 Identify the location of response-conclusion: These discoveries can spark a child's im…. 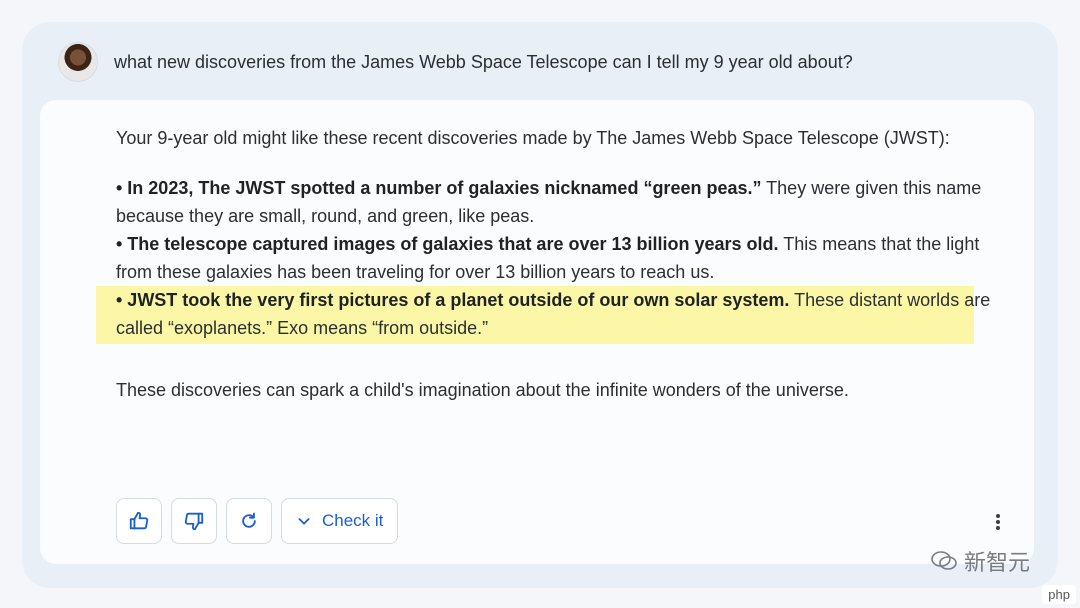
(482, 390).